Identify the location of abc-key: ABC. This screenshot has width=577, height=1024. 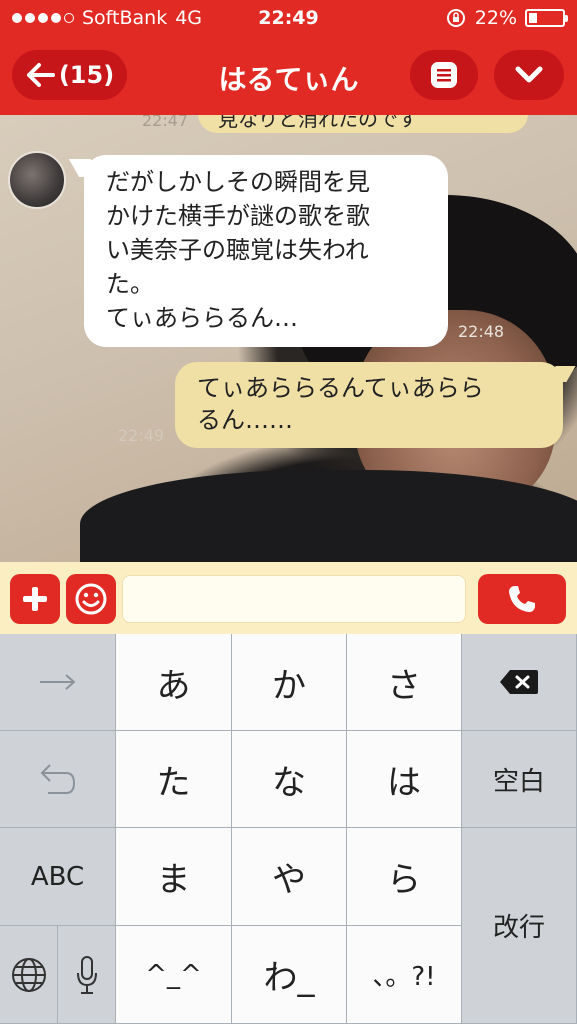
(58, 877).